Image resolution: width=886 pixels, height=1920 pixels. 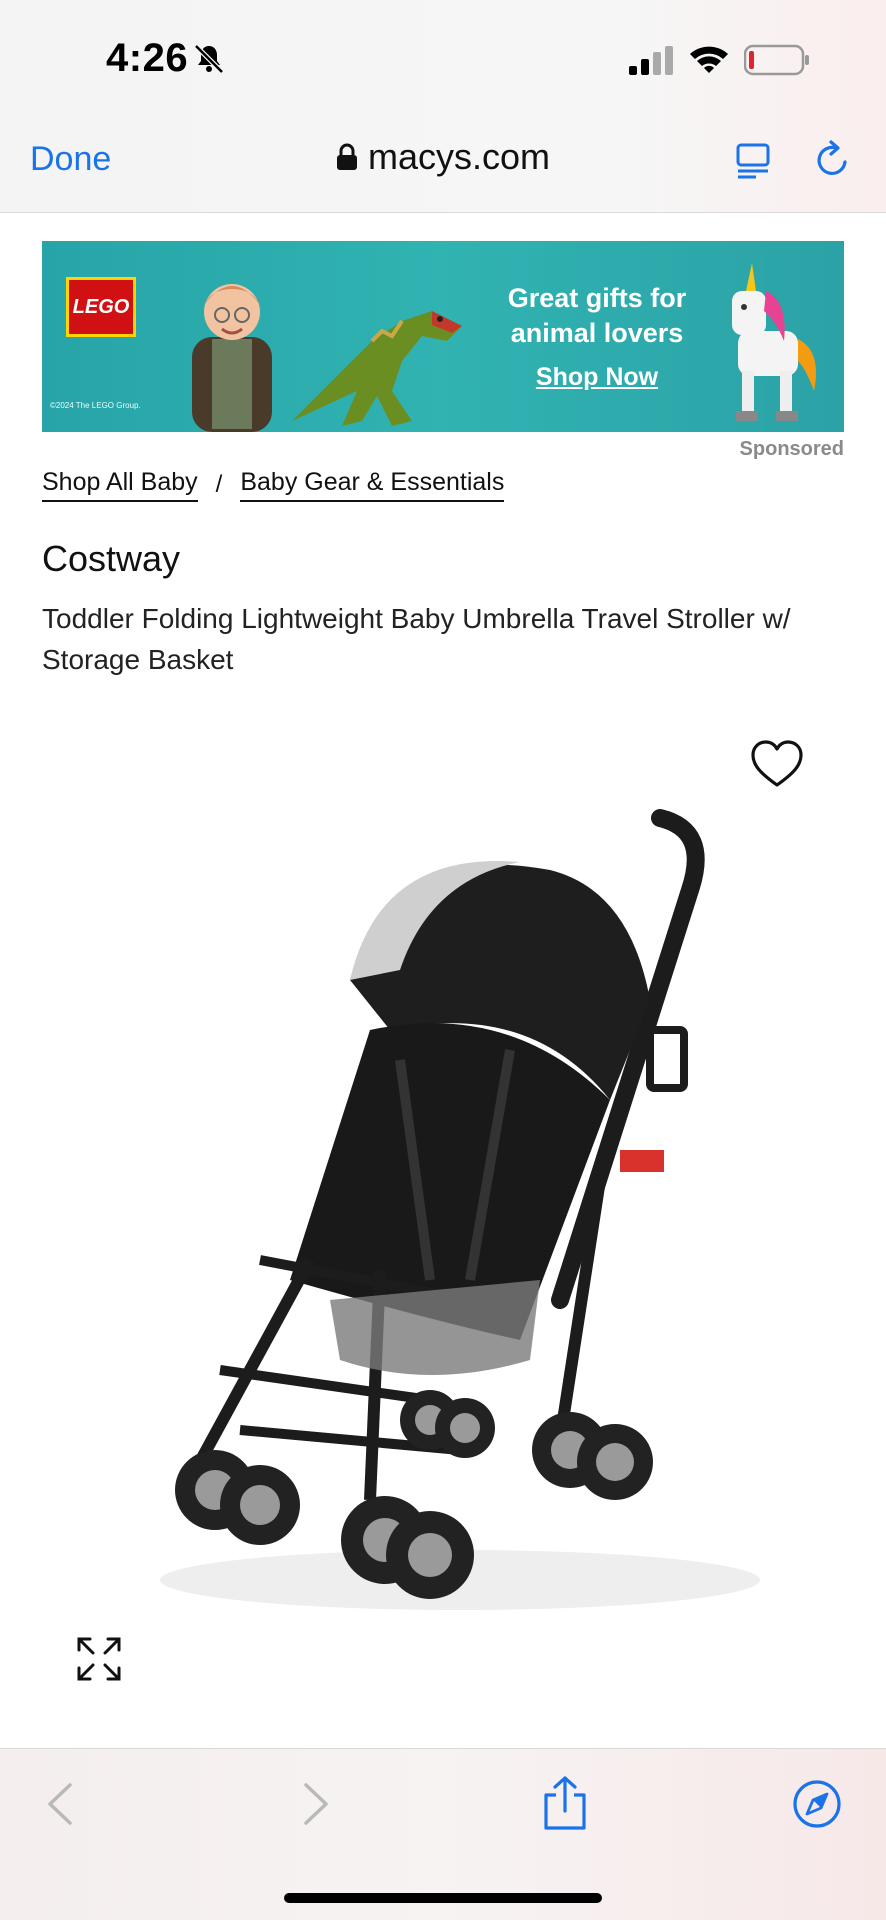 I want to click on sponsored-label: Sponsored, so click(x=791, y=449).